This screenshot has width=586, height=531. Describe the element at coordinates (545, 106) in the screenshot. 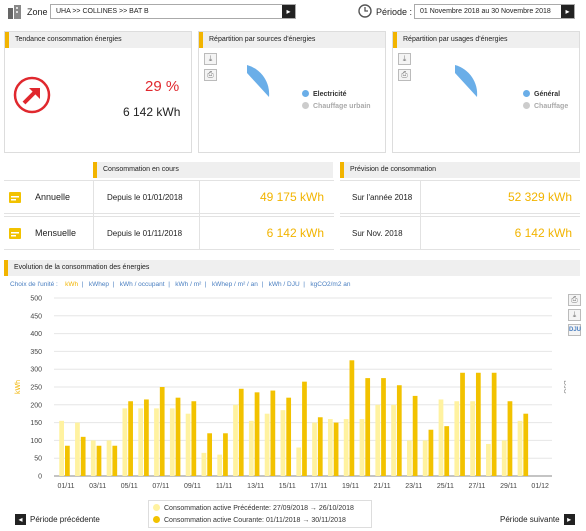

I see `legend-chauffage: Chauffage` at that location.